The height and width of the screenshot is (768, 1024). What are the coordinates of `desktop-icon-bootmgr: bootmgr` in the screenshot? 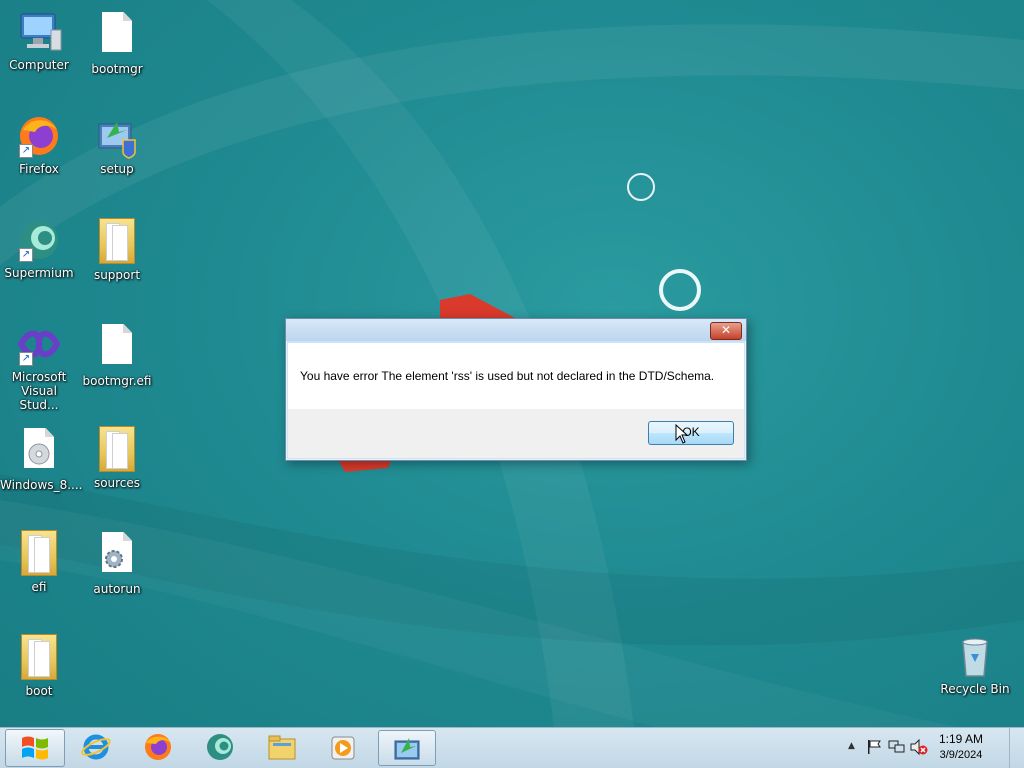 It's located at (117, 42).